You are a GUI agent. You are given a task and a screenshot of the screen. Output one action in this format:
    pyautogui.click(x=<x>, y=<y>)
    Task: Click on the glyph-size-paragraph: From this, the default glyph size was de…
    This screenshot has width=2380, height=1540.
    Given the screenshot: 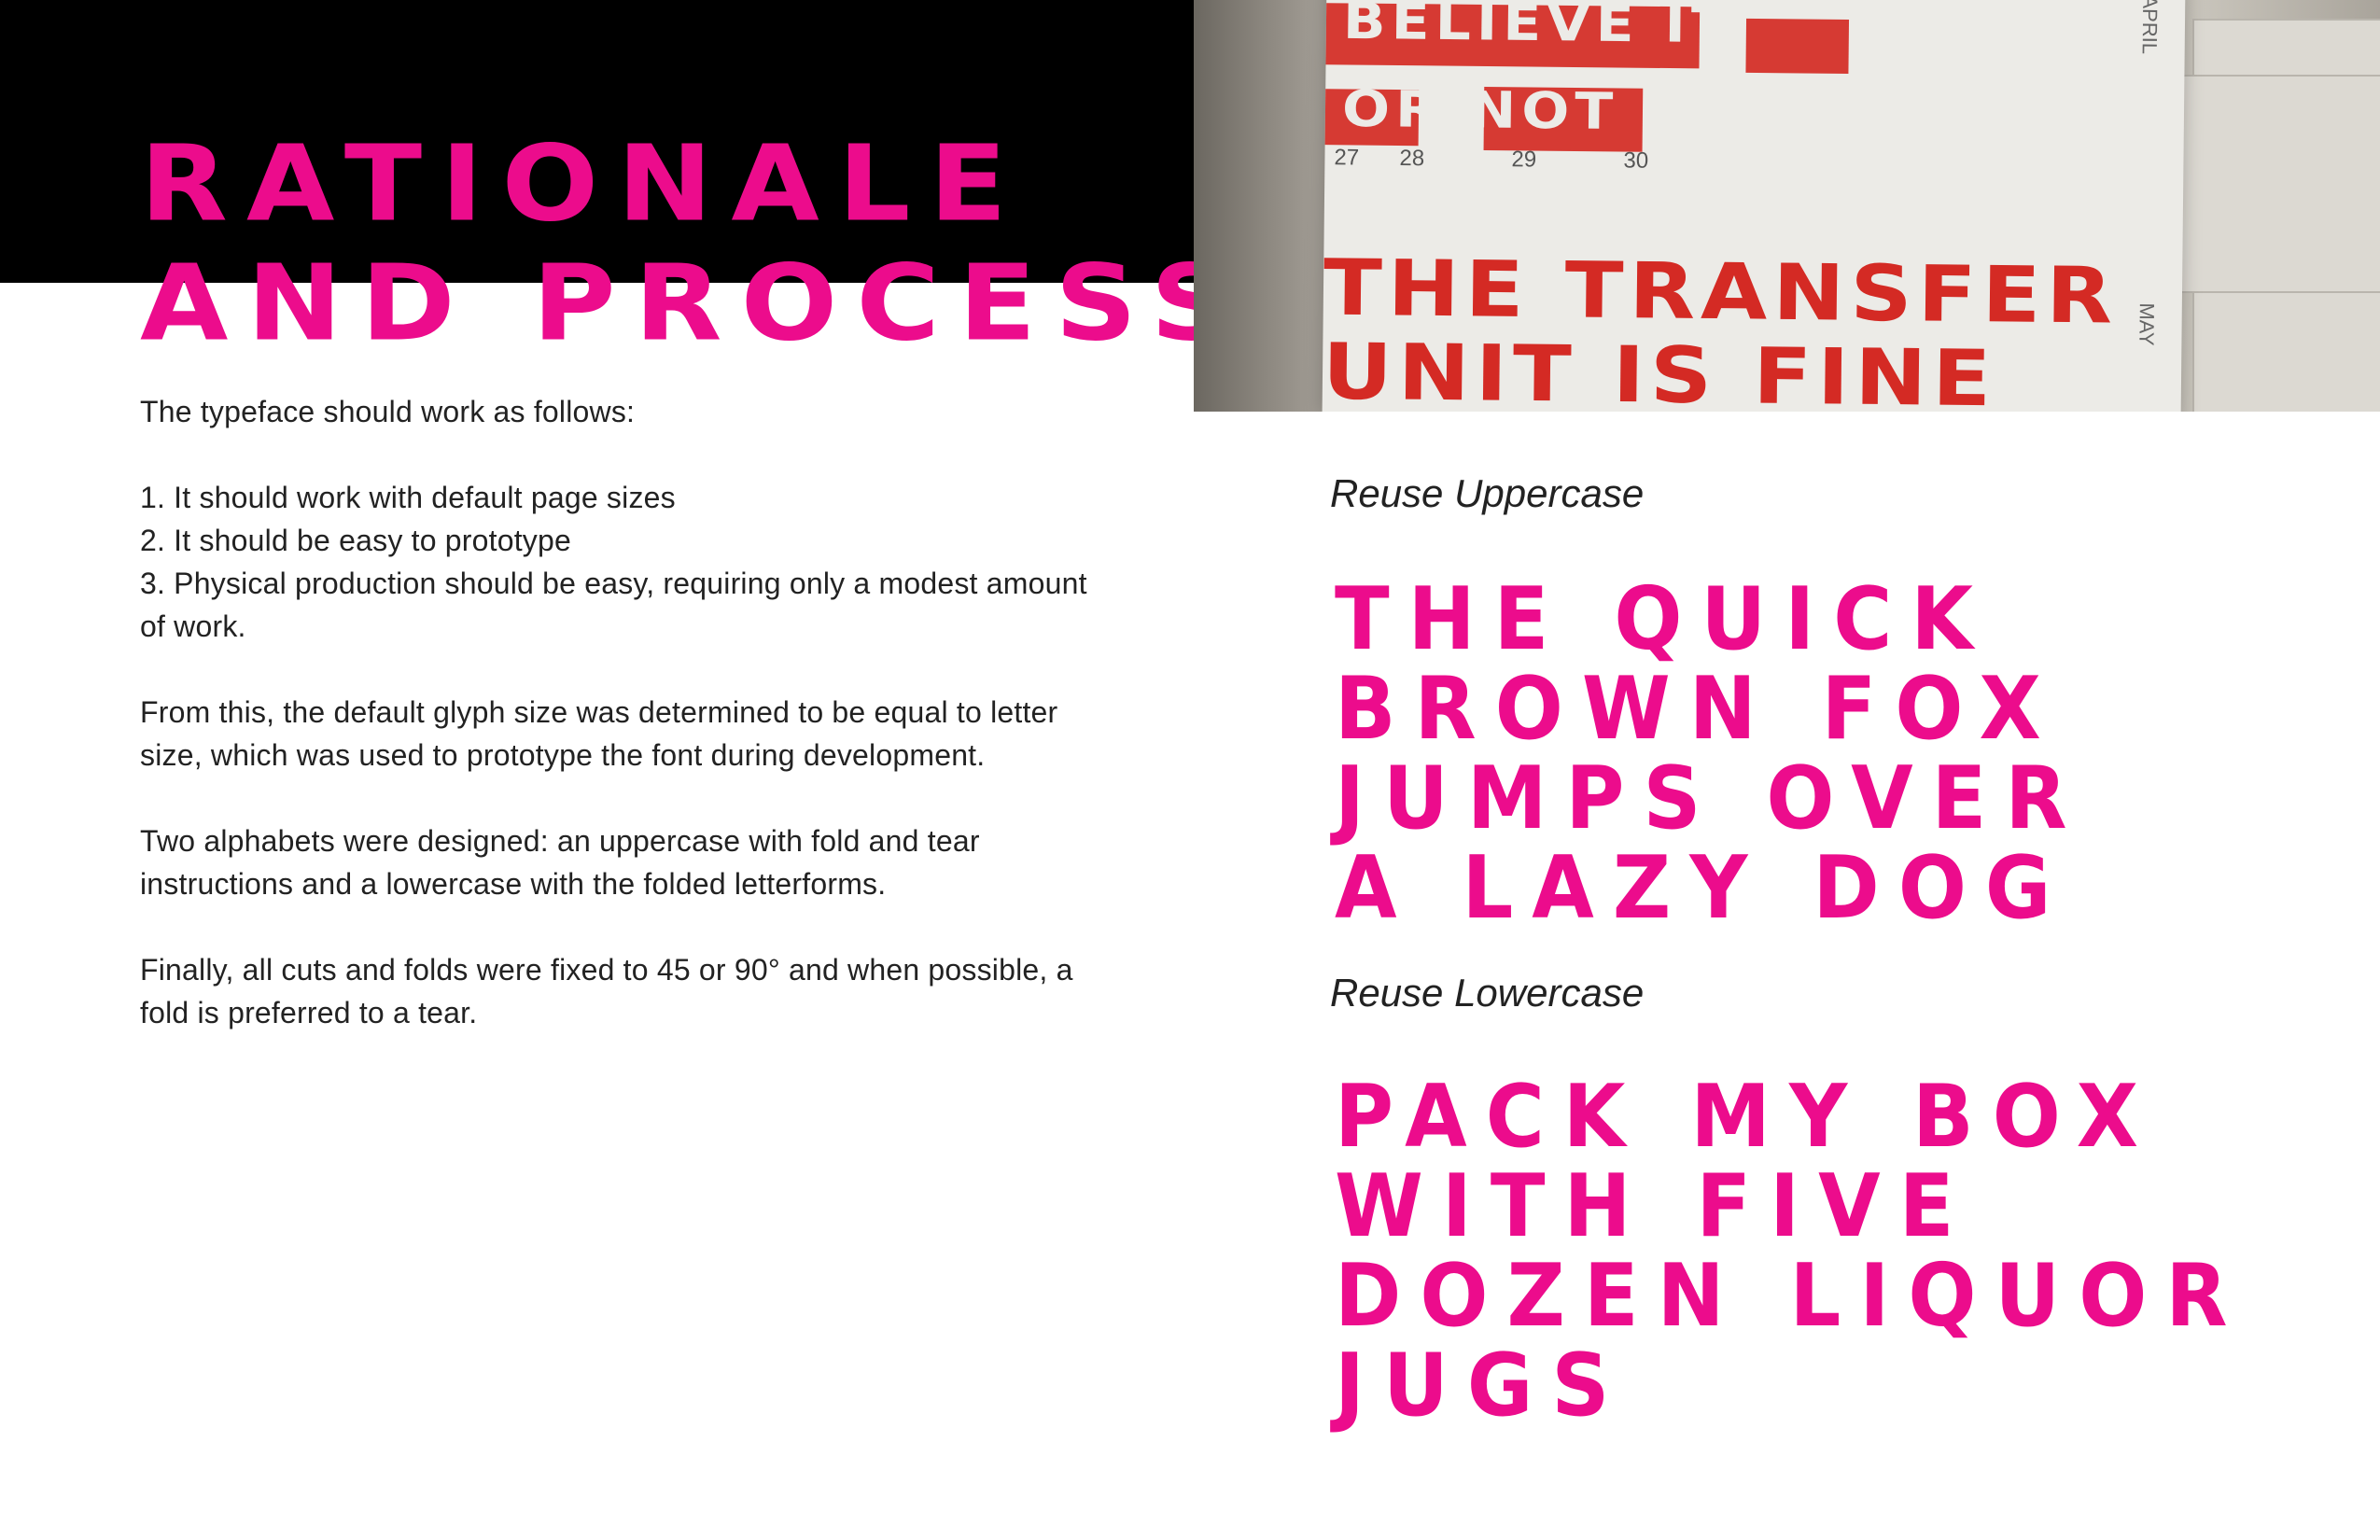 What is the action you would take?
    pyautogui.click(x=599, y=733)
    